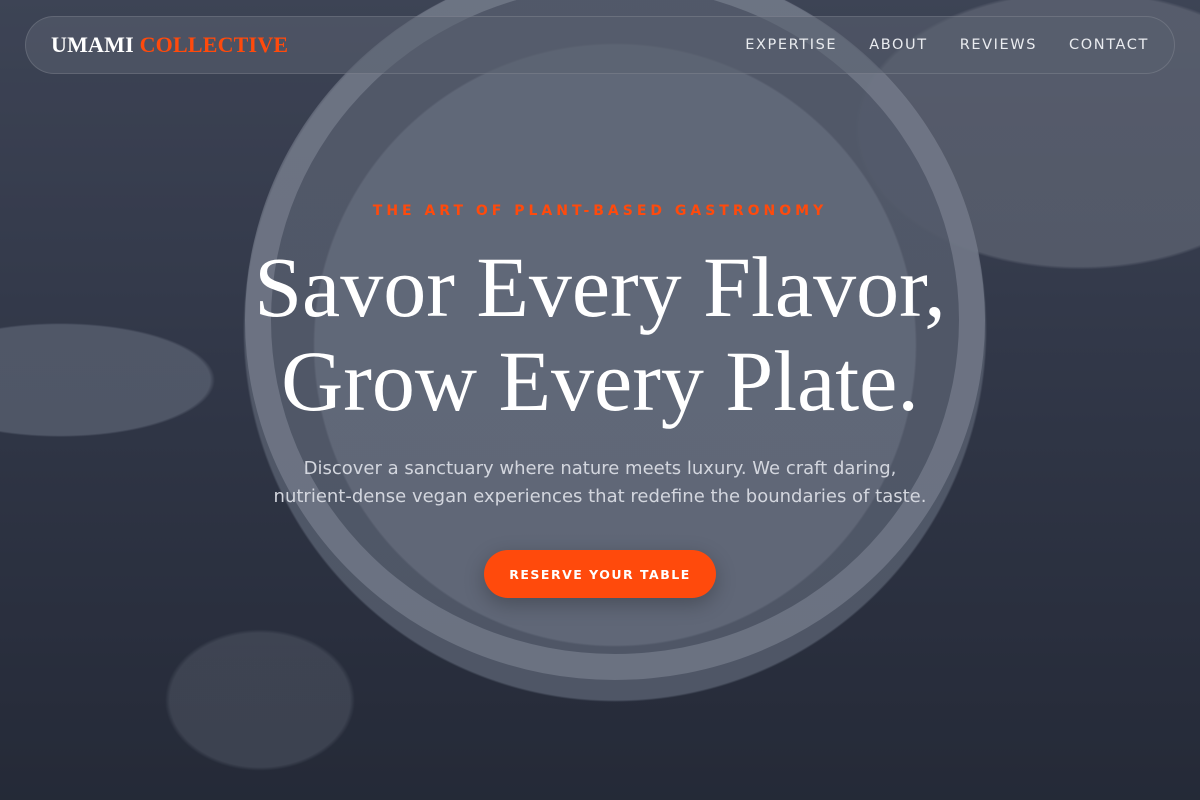 This screenshot has height=800, width=1200. Describe the element at coordinates (947, 45) in the screenshot. I see `nav-menu: EXPERTISE ABOUT REVIEWS CONTACT` at that location.